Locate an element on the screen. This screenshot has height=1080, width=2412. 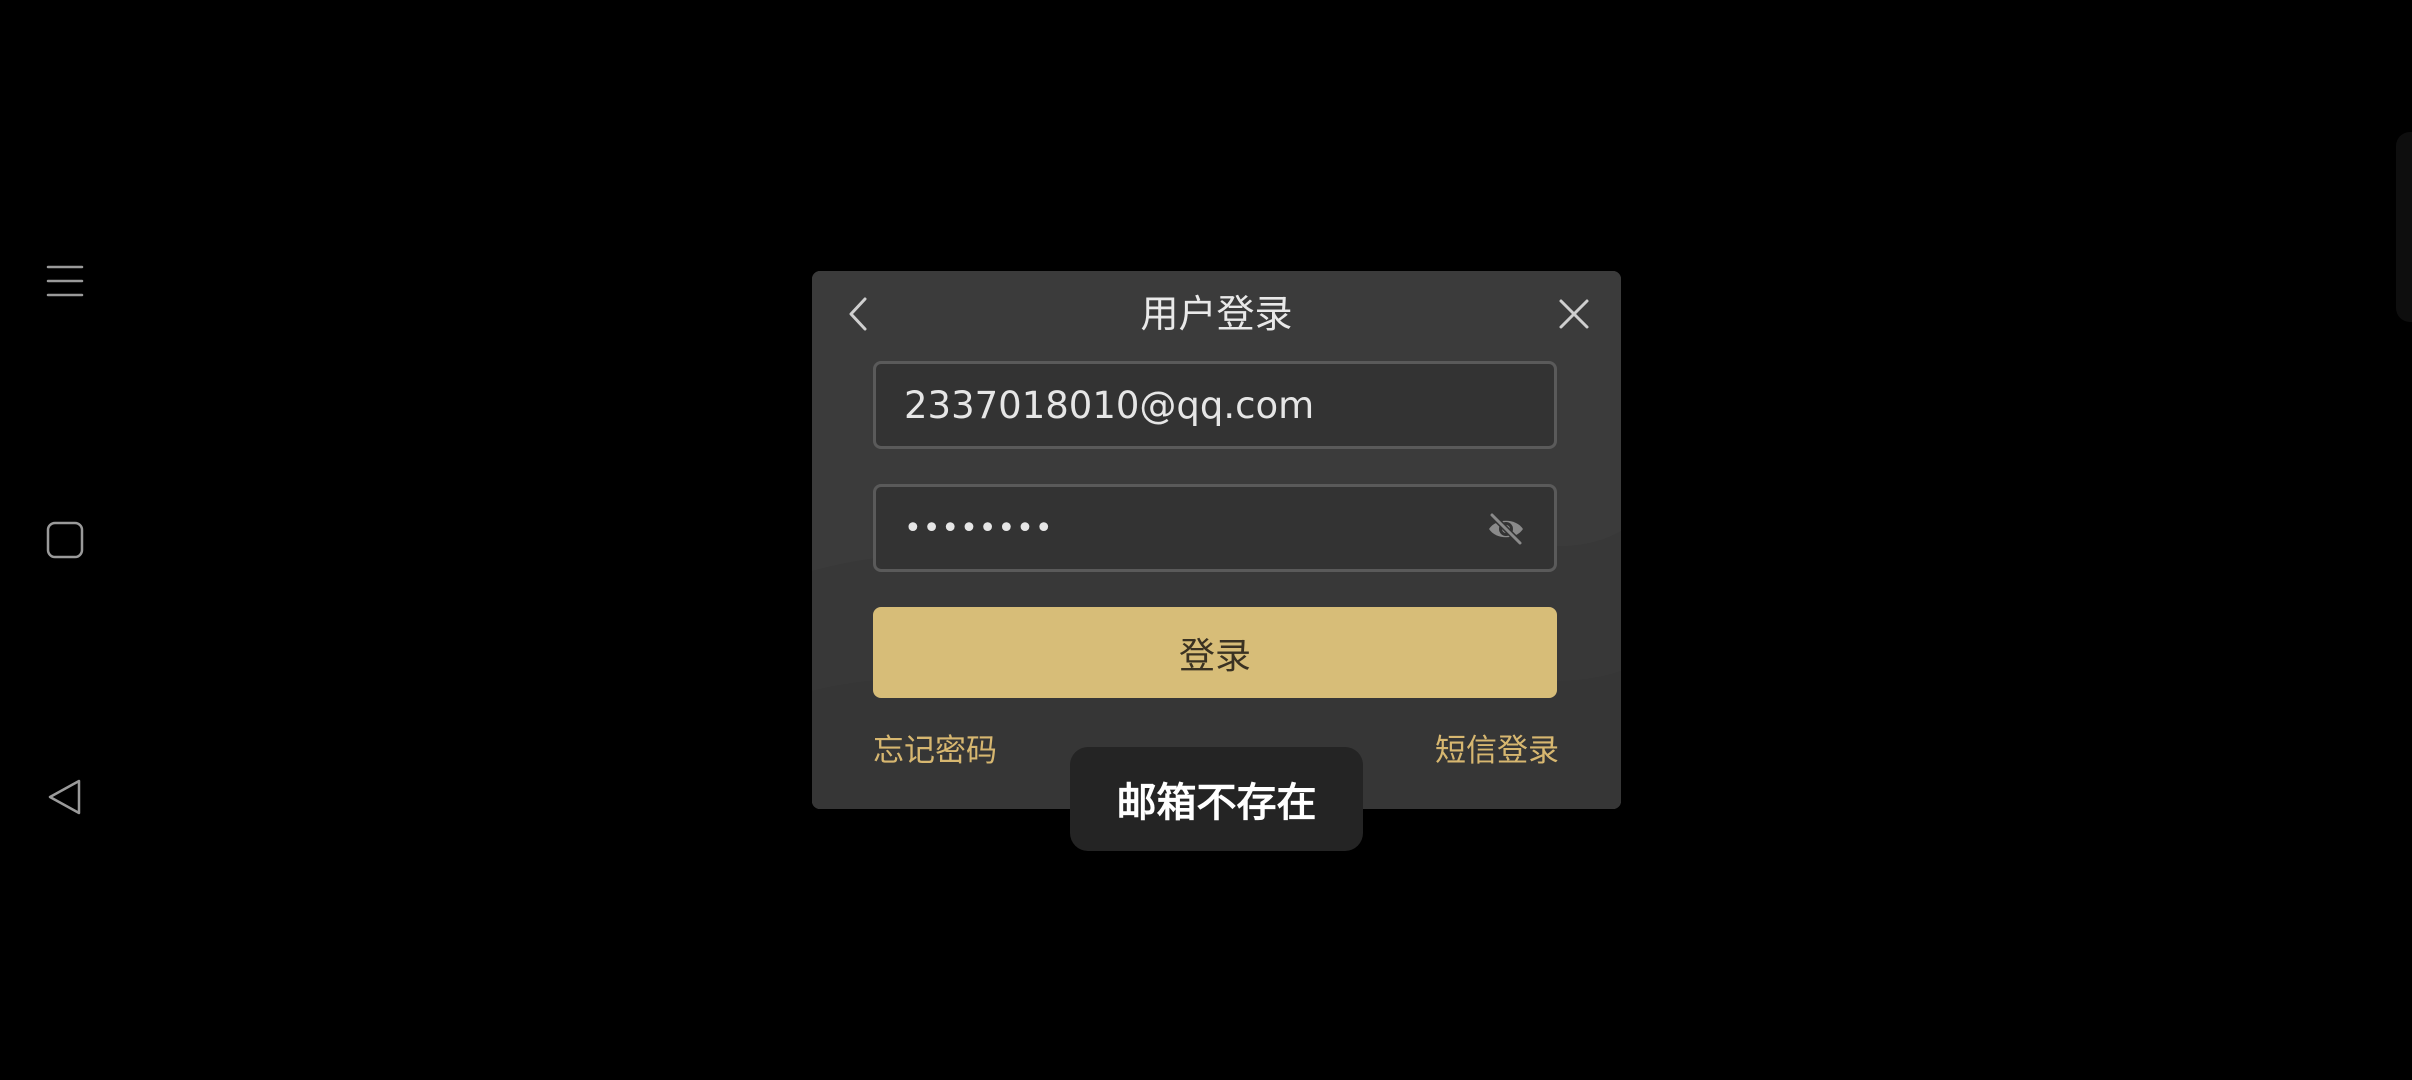
email-input is located at coordinates (1170, 405).